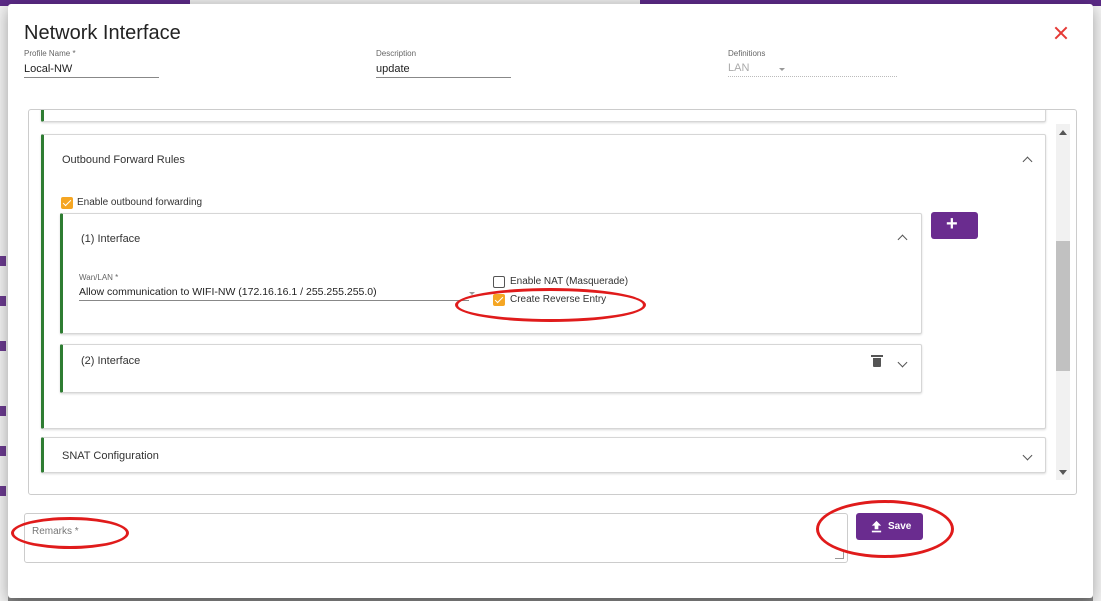 This screenshot has width=1101, height=601. Describe the element at coordinates (1097, 303) in the screenshot. I see `background-right-strip` at that location.